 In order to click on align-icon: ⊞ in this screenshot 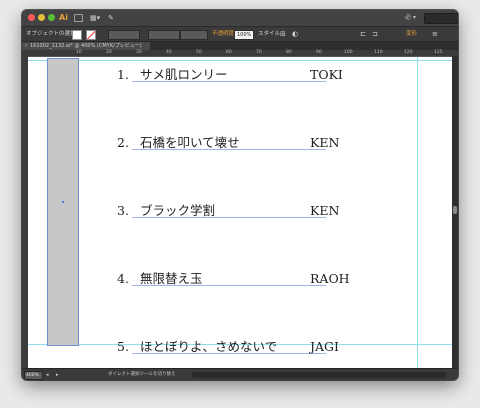, I will do `click(283, 34)`.